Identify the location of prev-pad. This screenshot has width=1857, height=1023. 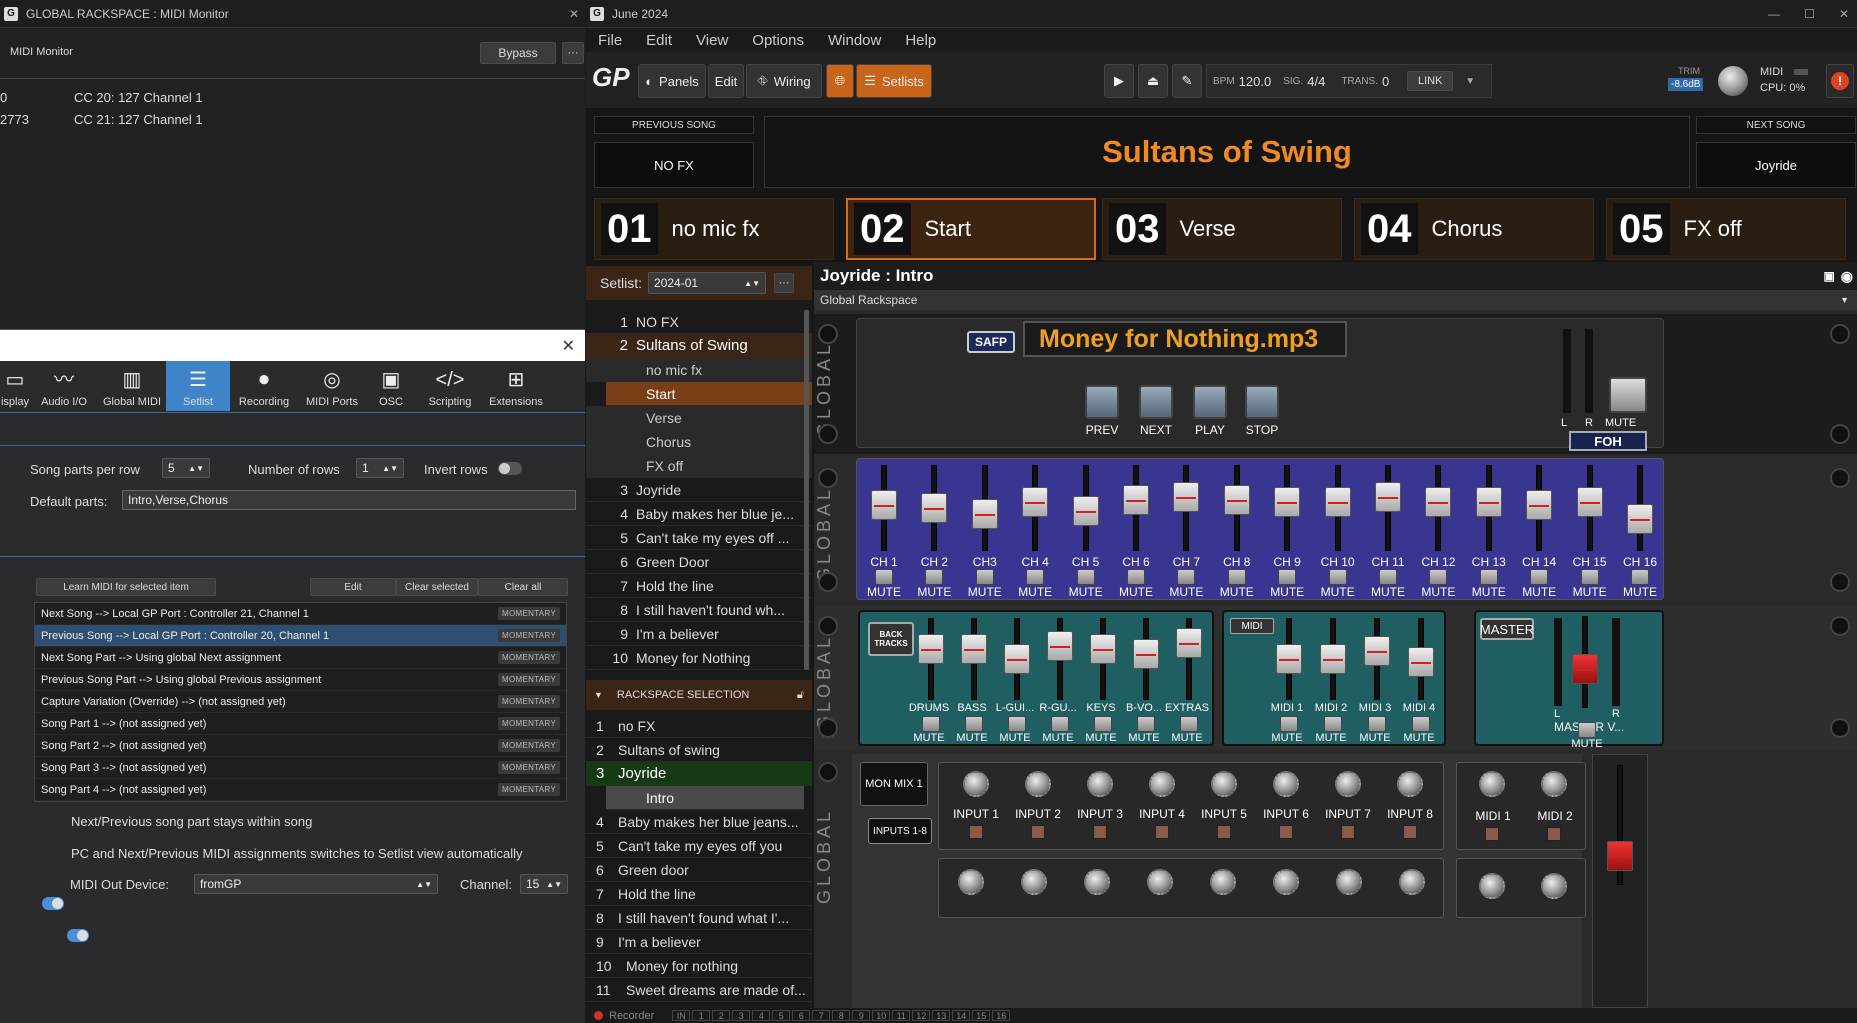
(1102, 402).